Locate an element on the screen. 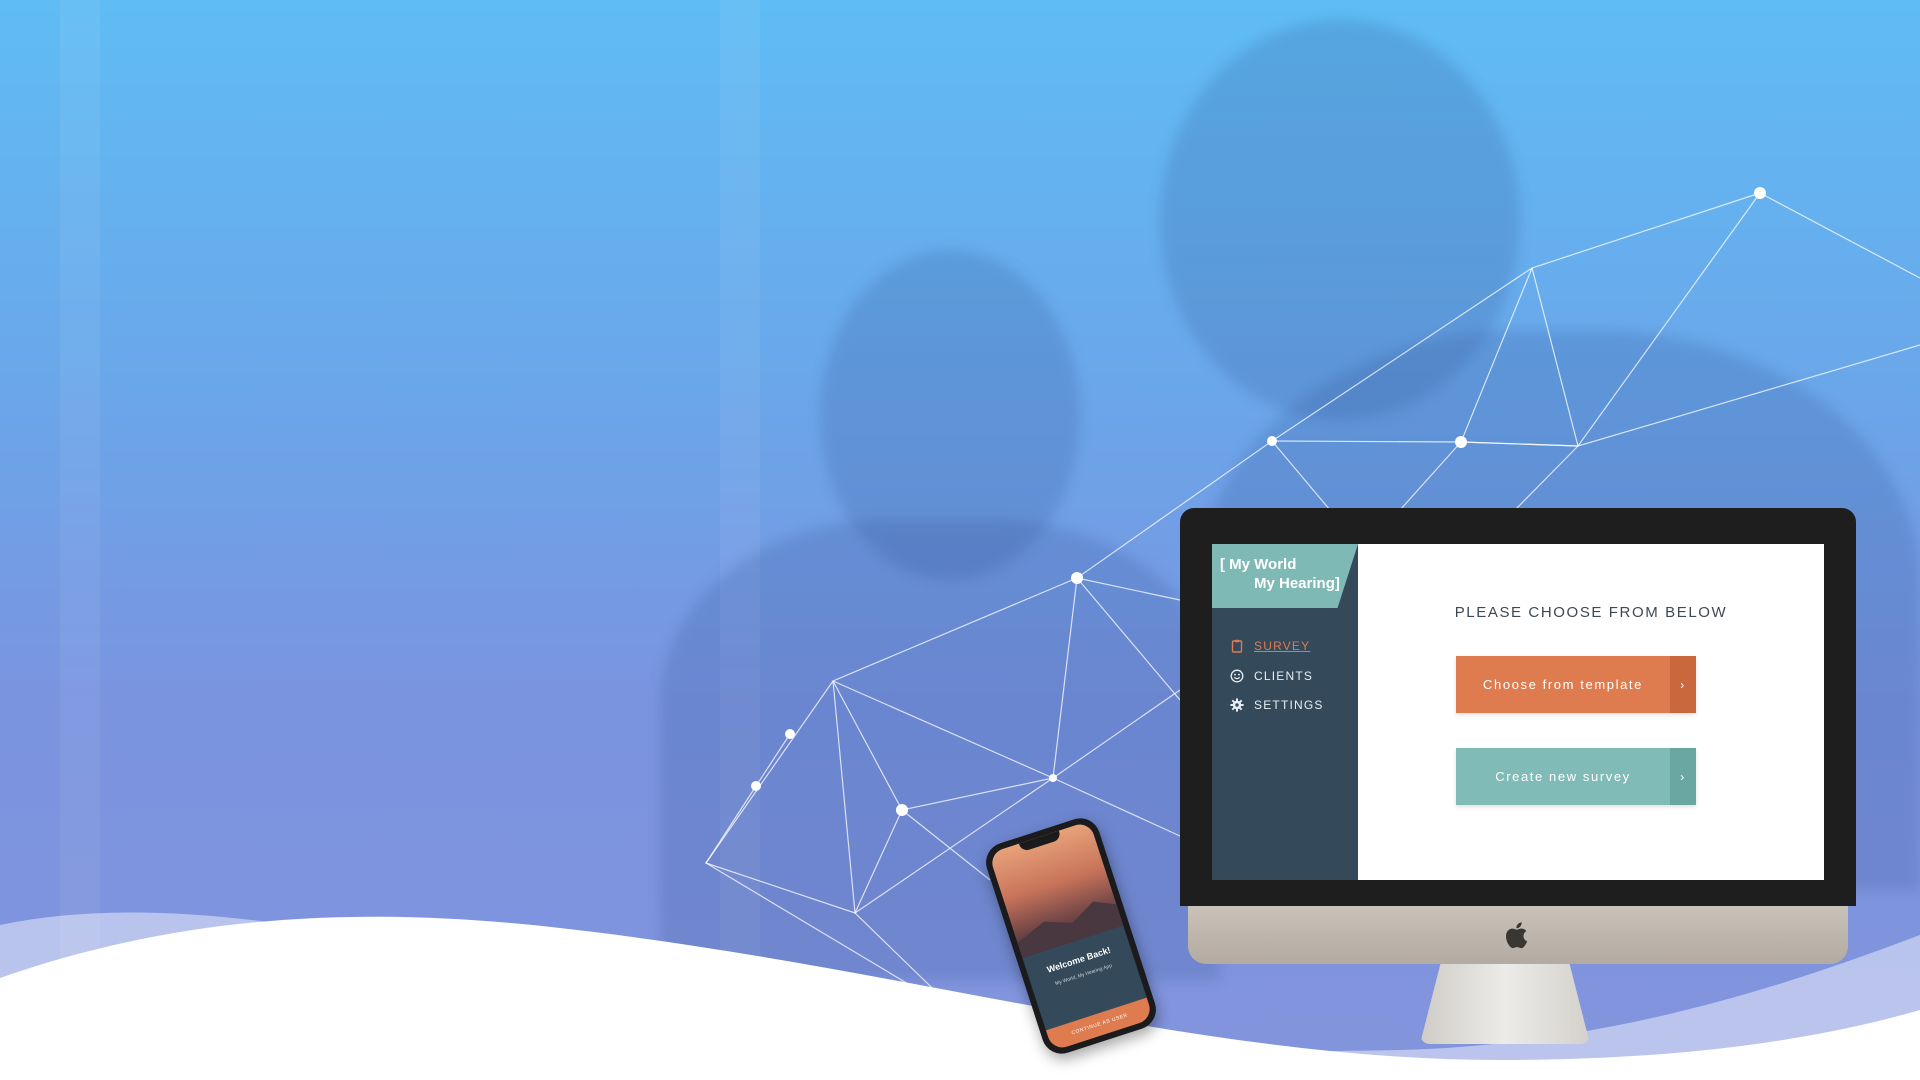 The image size is (1920, 1080). brand-line-2: My Hearing] is located at coordinates (1297, 583).